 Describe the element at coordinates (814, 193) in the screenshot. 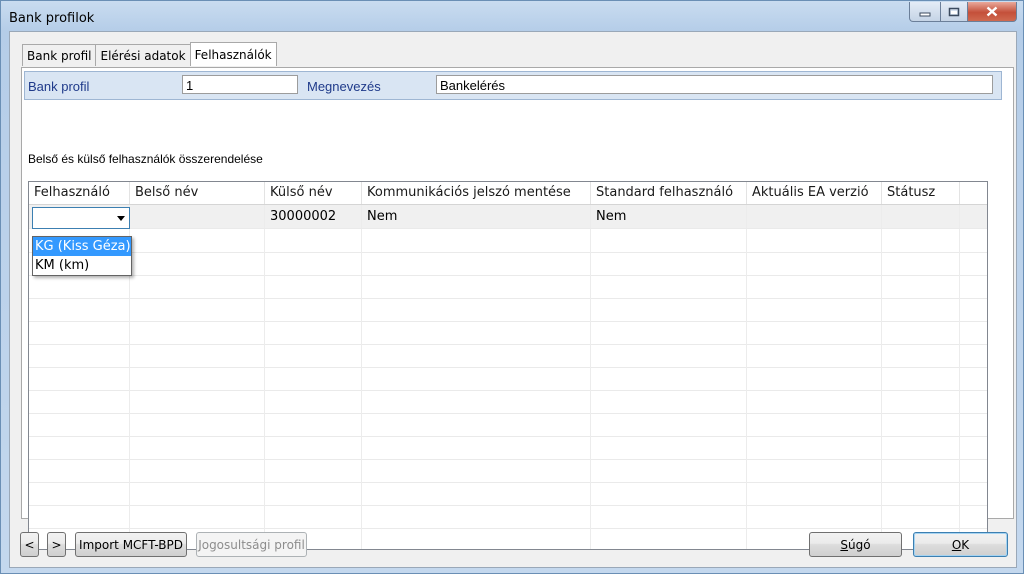

I see `col-header-ea-verzio: Aktuális EA verzió` at that location.